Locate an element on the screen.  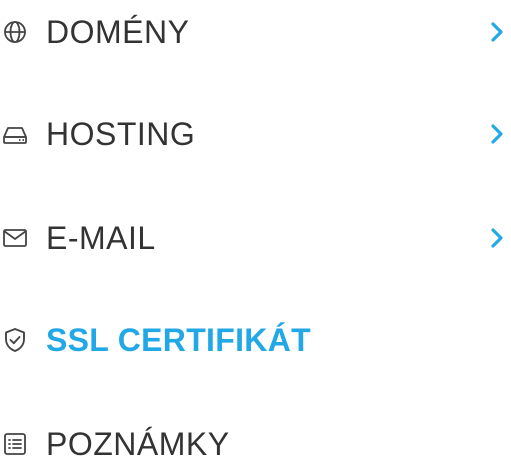
menu-item-label: SSL CERTIFIKÁT is located at coordinates (178, 339).